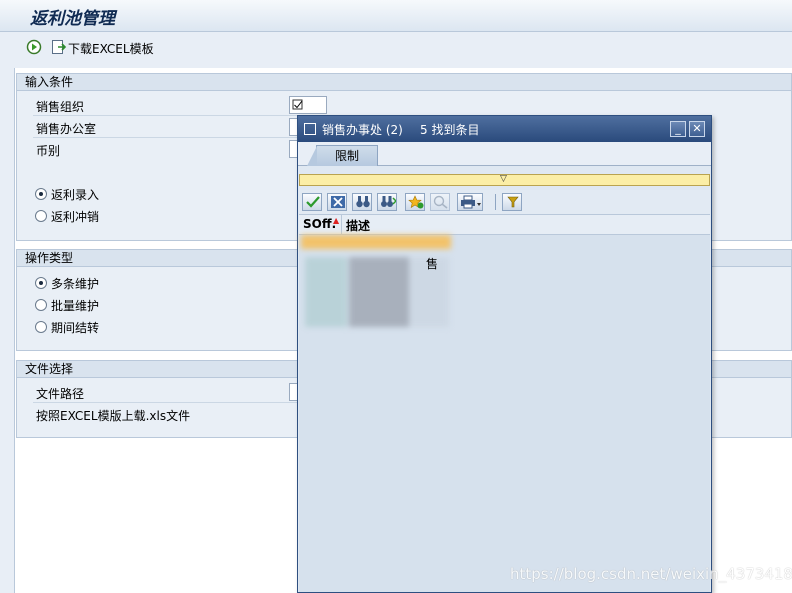 This screenshot has height=593, width=792. What do you see at coordinates (336, 220) in the screenshot?
I see `sort-ascending-icon: ▲` at bounding box center [336, 220].